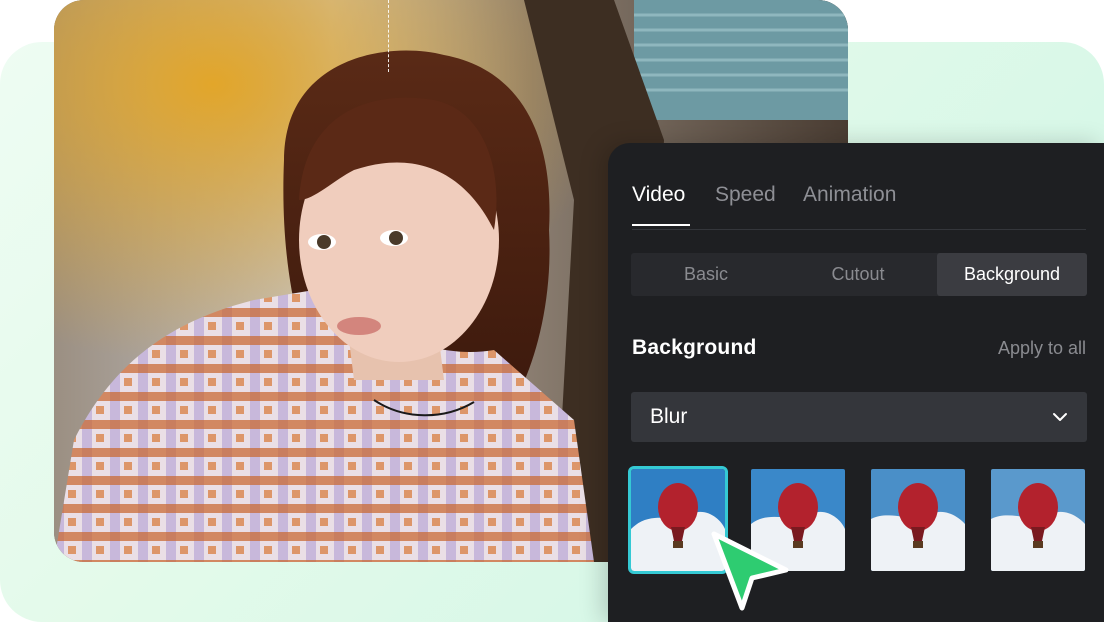 This screenshot has height=622, width=1104. Describe the element at coordinates (1060, 417) in the screenshot. I see `chevron-down-icon` at that location.